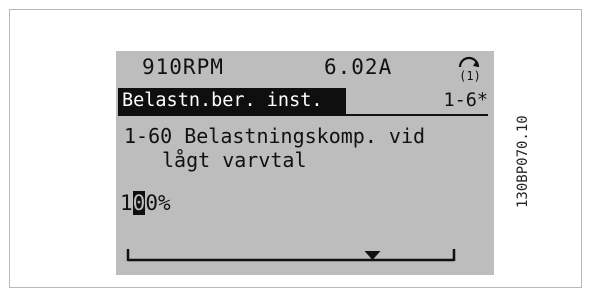 This screenshot has width=593, height=296. What do you see at coordinates (139, 203) in the screenshot?
I see `edit-cursor-digit: 0` at bounding box center [139, 203].